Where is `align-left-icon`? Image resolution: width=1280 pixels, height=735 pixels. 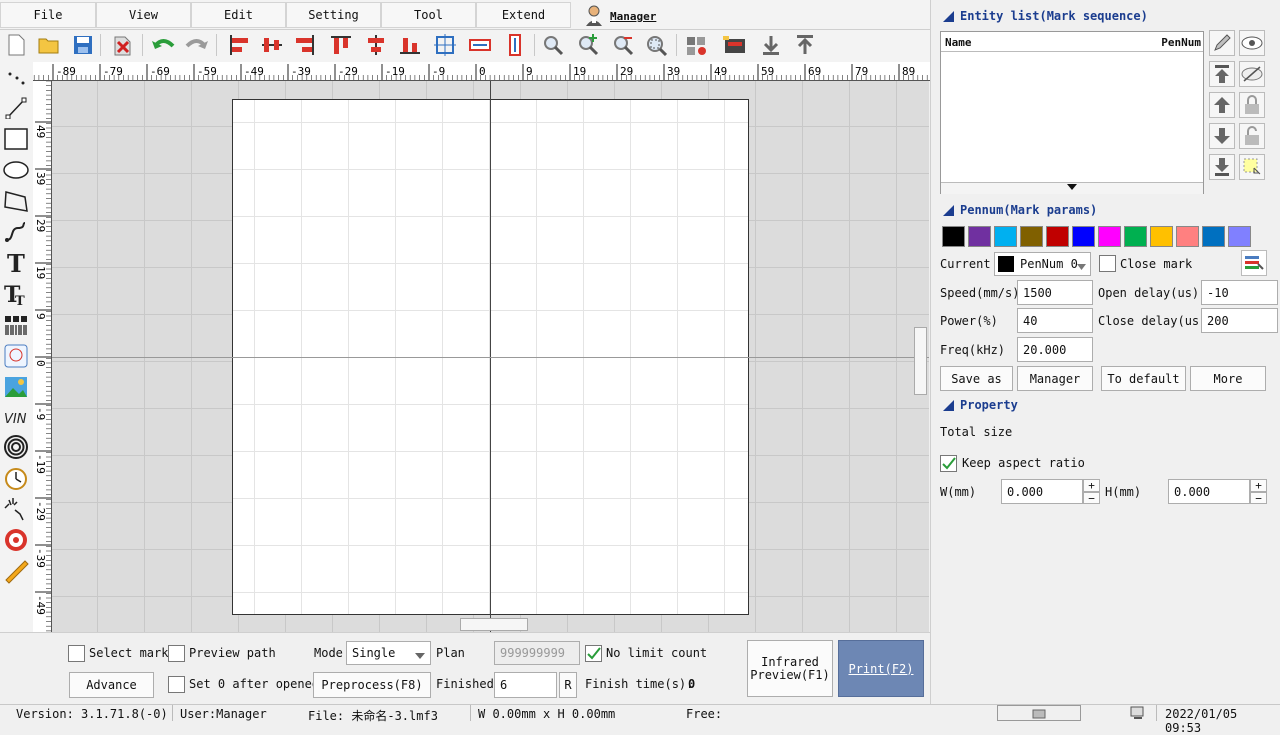
align-left-icon is located at coordinates (239, 45).